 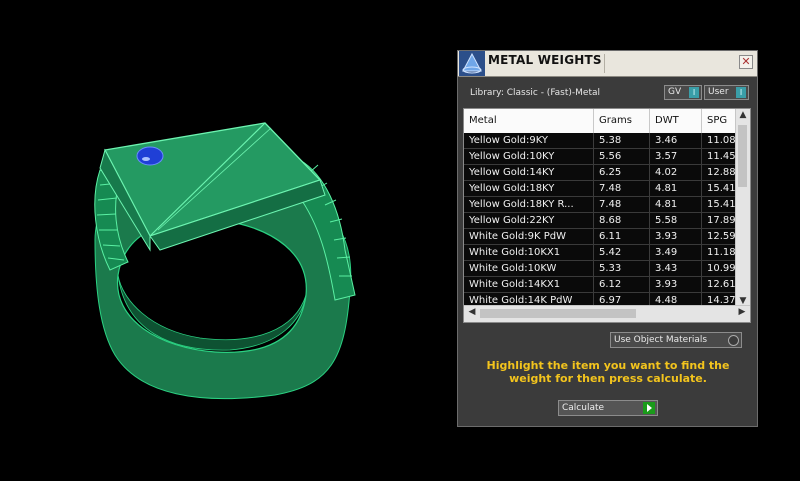 I want to click on app-logo-icon, so click(x=472, y=63).